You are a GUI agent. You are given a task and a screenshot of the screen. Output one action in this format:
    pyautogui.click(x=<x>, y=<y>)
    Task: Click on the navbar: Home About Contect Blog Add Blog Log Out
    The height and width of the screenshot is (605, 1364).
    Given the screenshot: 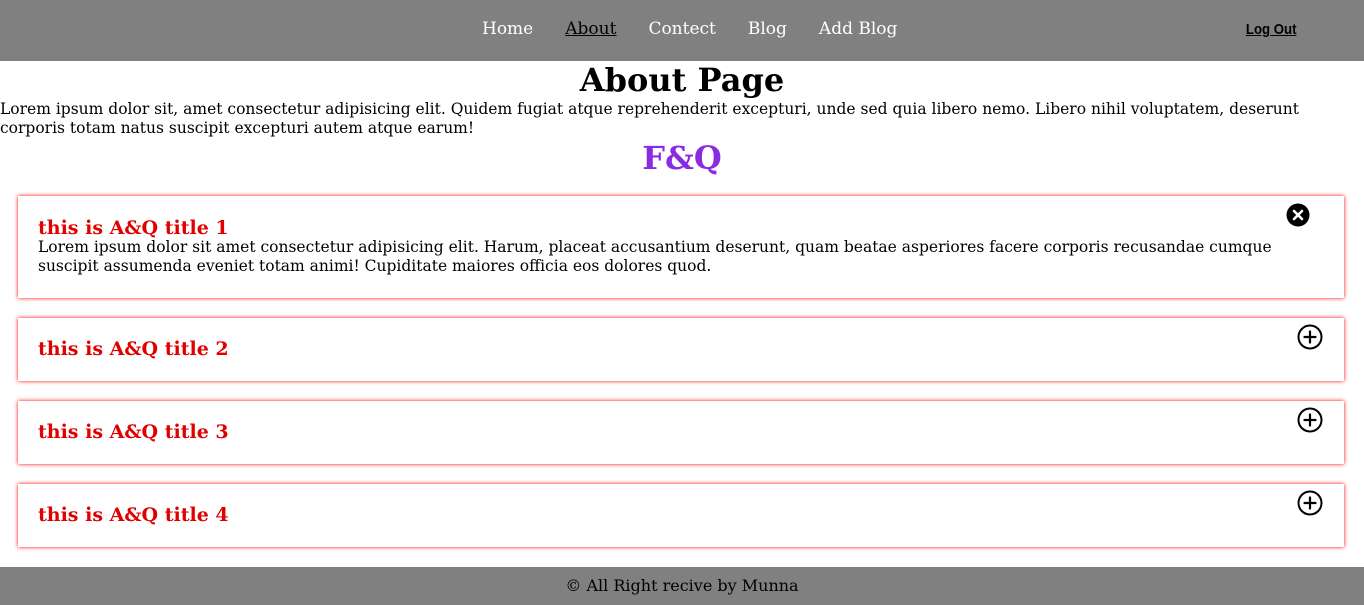 What is the action you would take?
    pyautogui.click(x=682, y=30)
    